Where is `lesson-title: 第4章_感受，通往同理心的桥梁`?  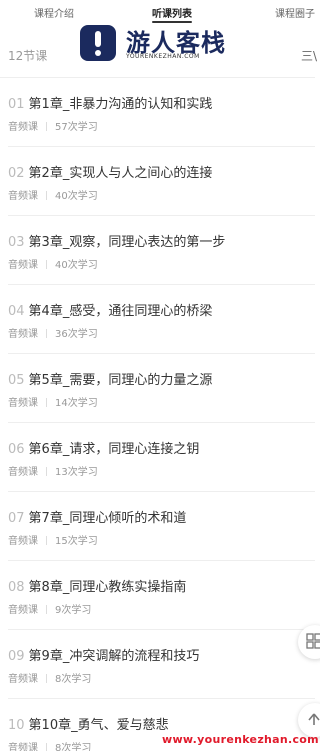
lesson-title: 第4章_感受，通往同理心的桥梁 is located at coordinates (120, 311).